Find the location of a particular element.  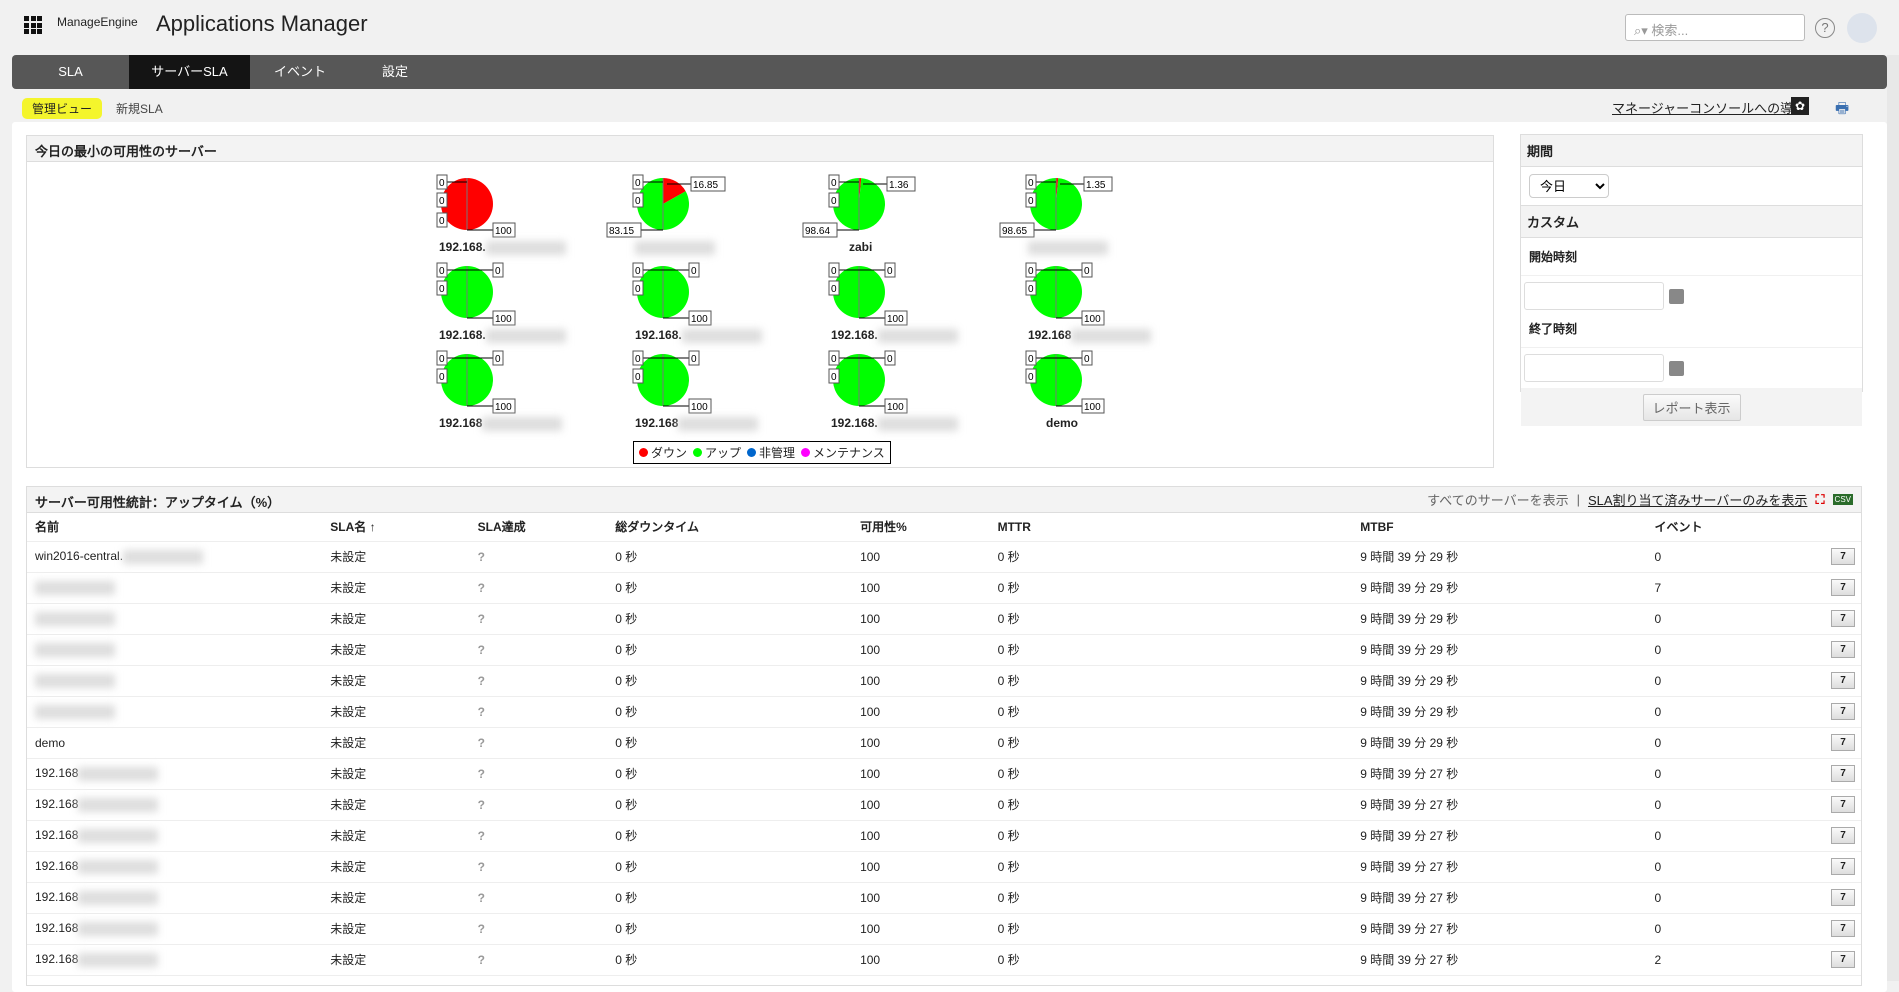

tab-events: イベント is located at coordinates (300, 72).